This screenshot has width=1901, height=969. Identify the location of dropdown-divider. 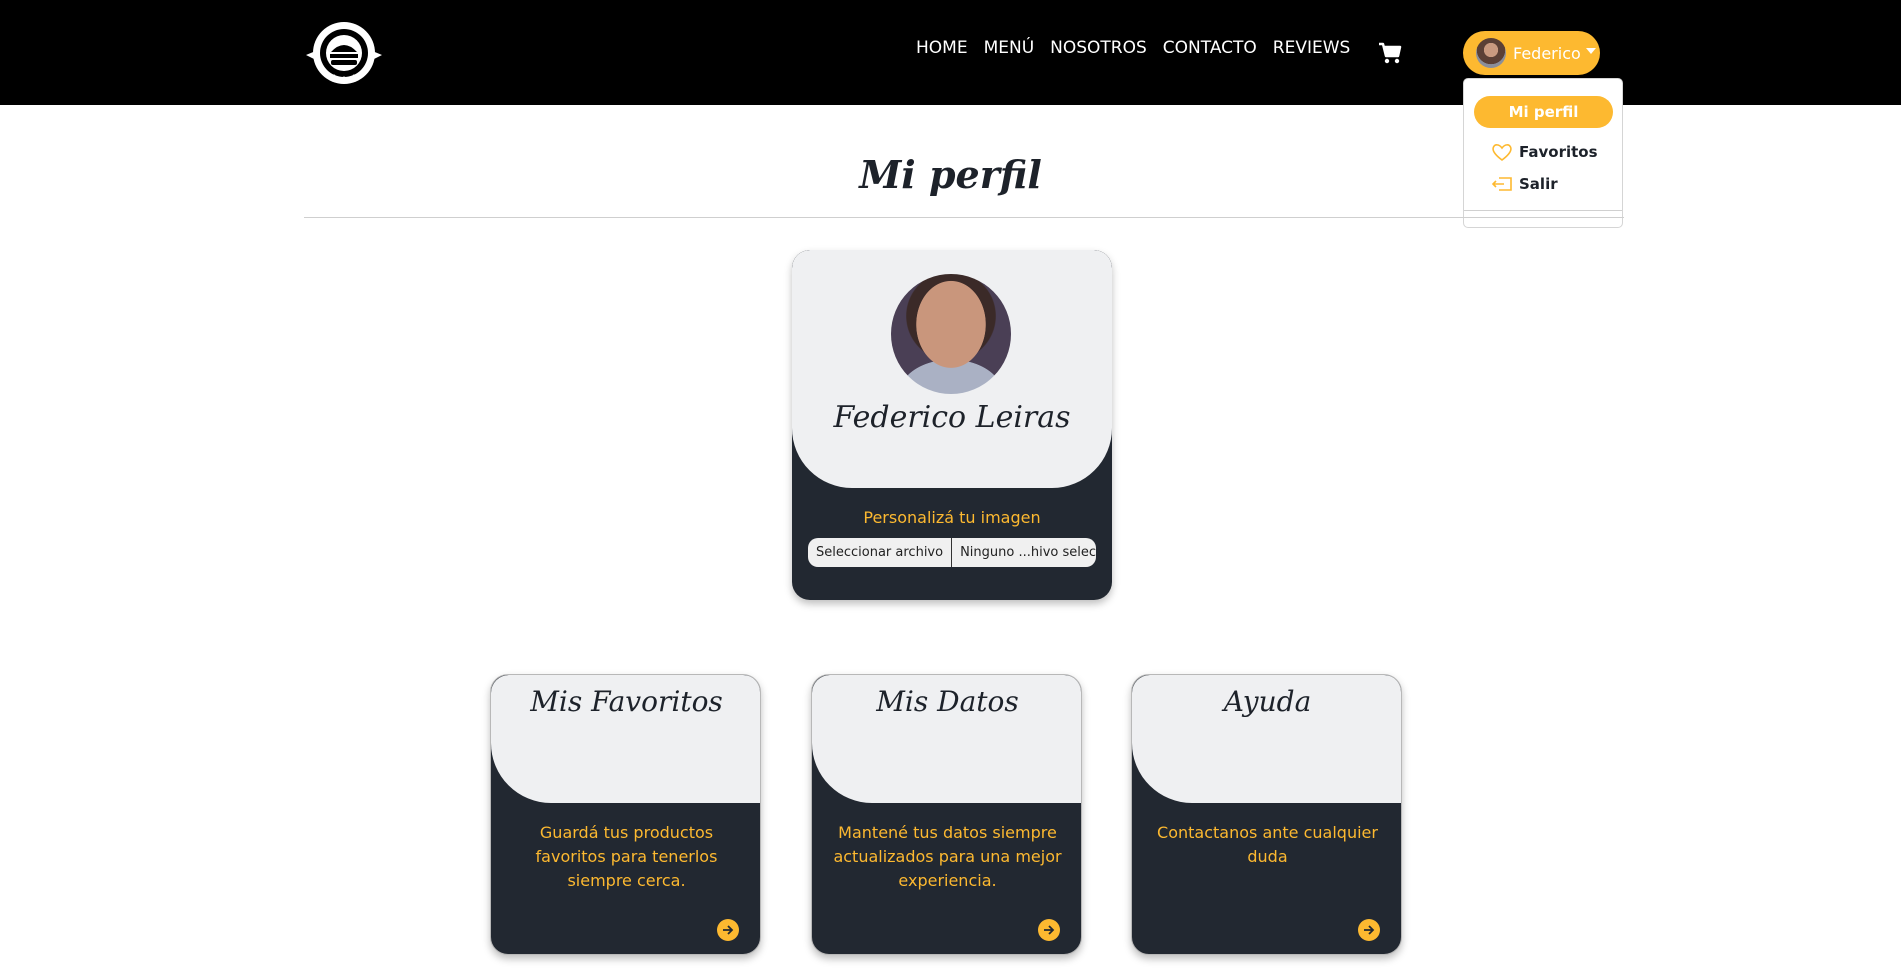
(1543, 210).